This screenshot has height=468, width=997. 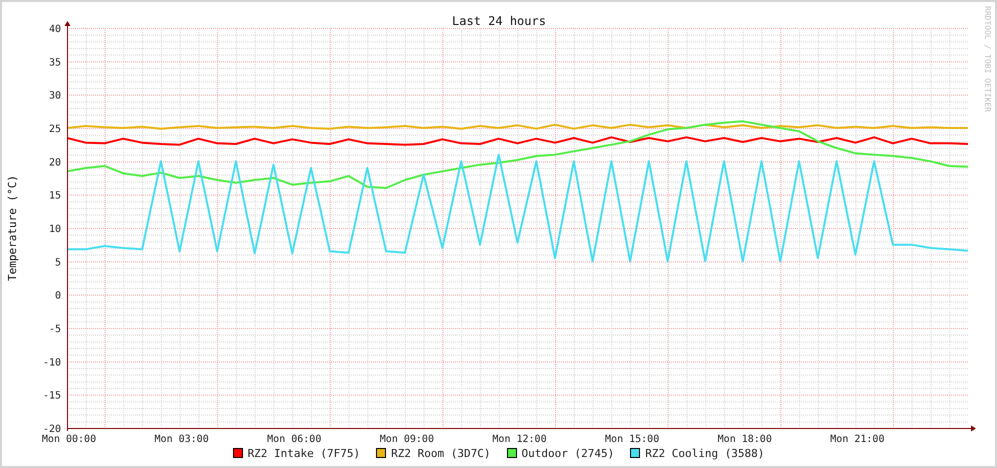 I want to click on y-tick-label: 0, so click(x=57, y=296).